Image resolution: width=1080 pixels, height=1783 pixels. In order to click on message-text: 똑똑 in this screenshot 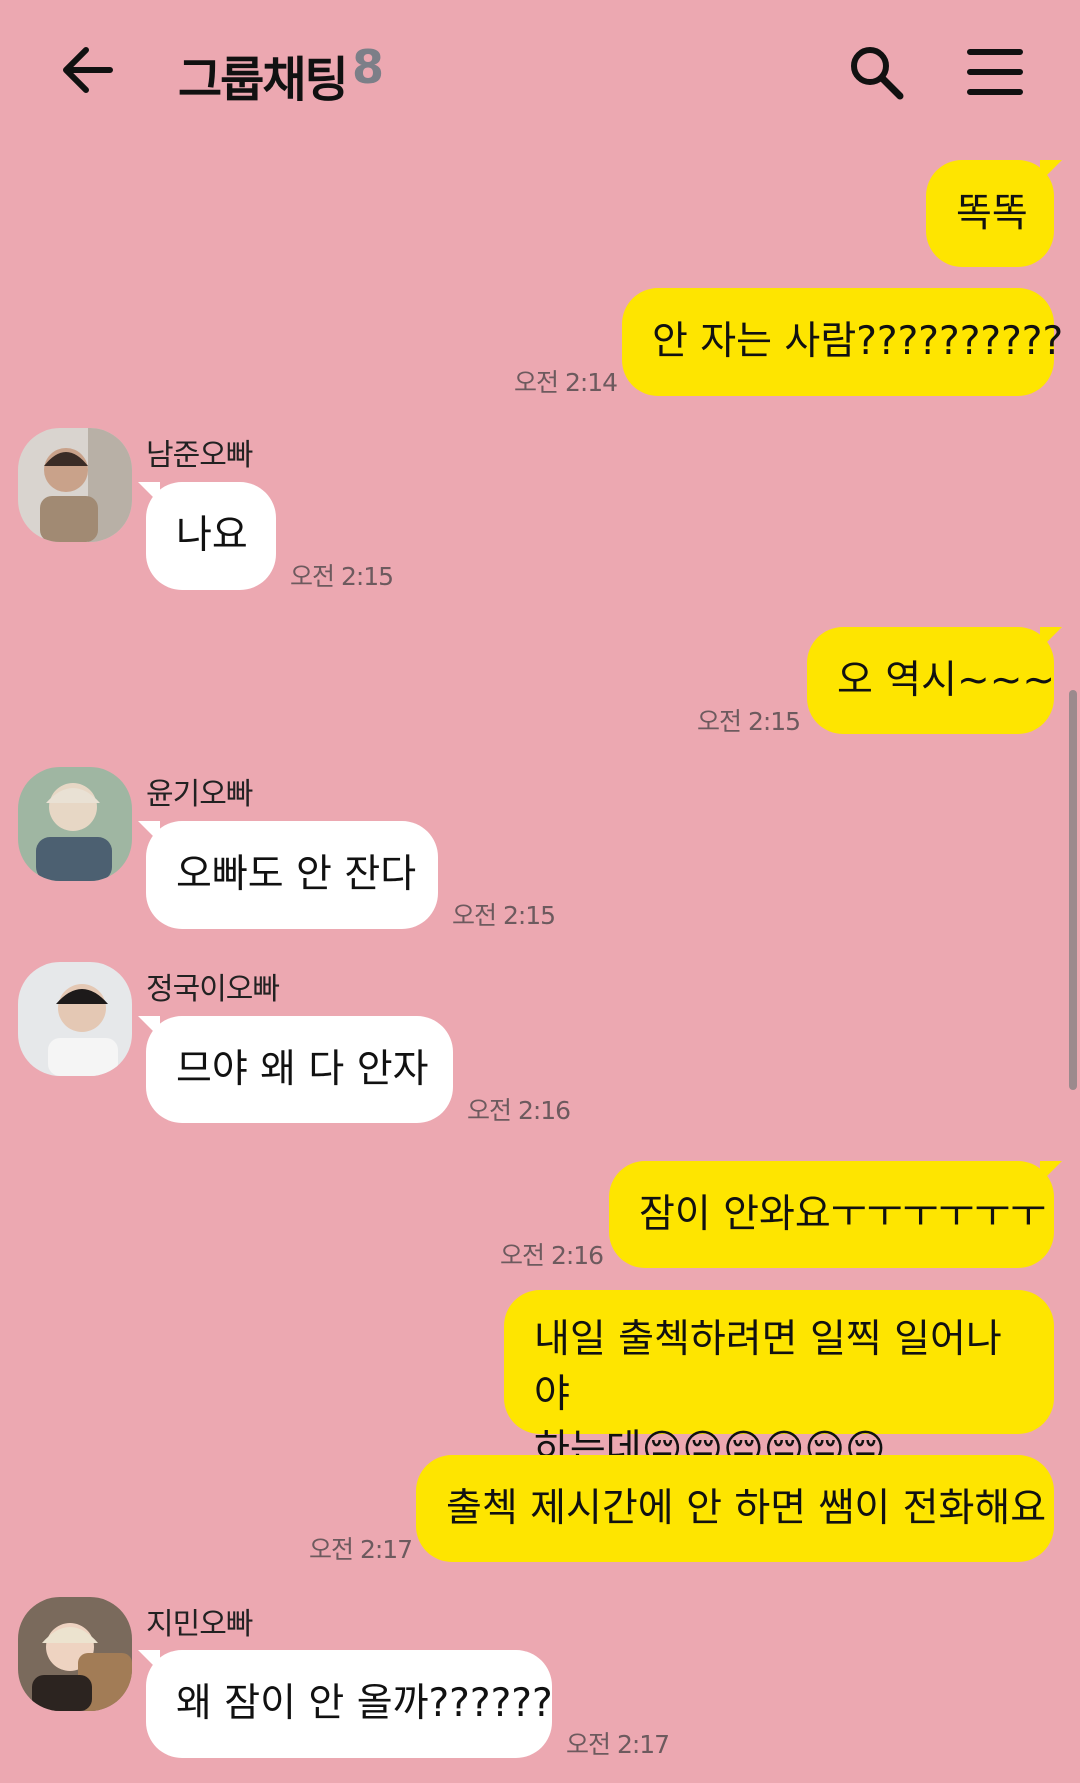, I will do `click(992, 213)`.